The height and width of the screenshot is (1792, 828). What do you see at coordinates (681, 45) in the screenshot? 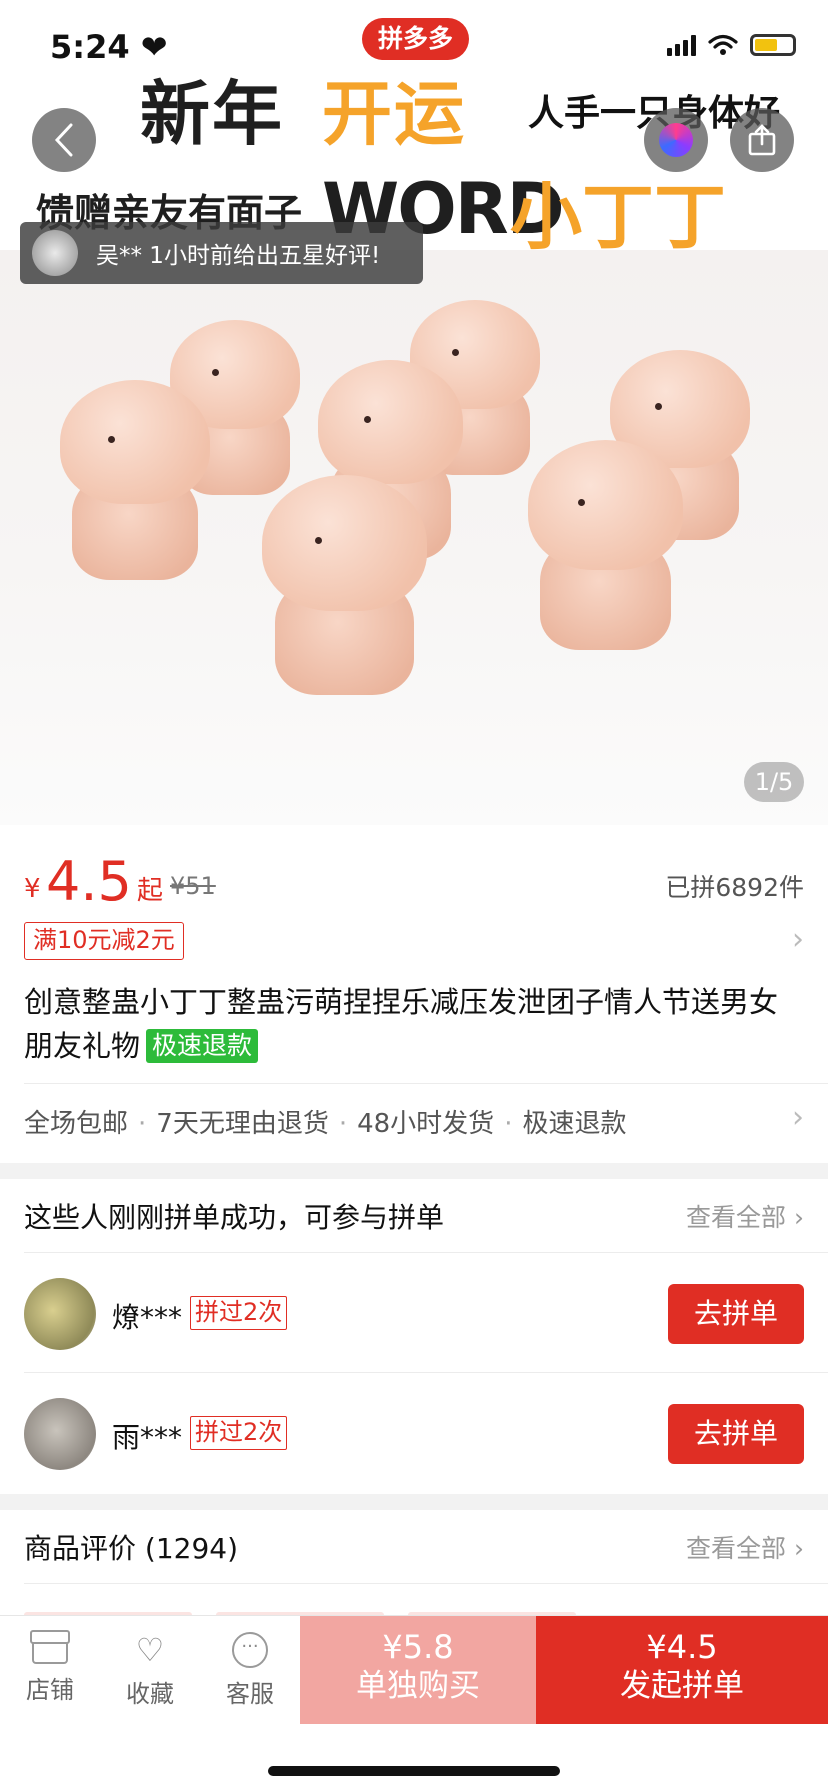
I see `cellular-signal-icon` at bounding box center [681, 45].